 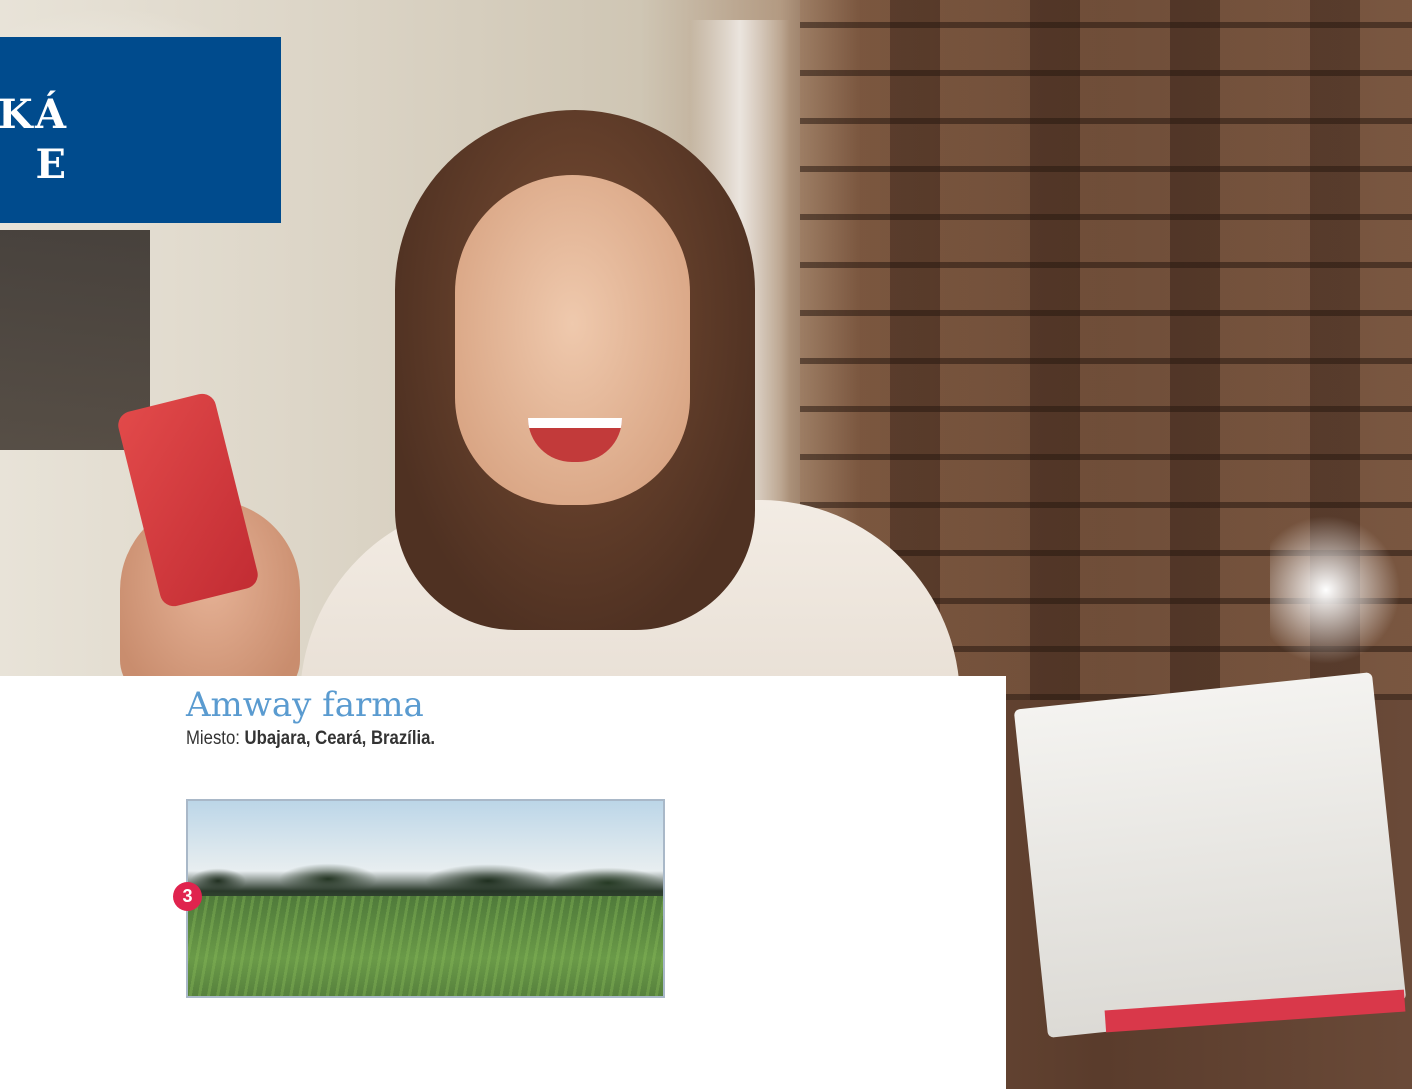 I want to click on number-badge: 3, so click(x=187, y=896).